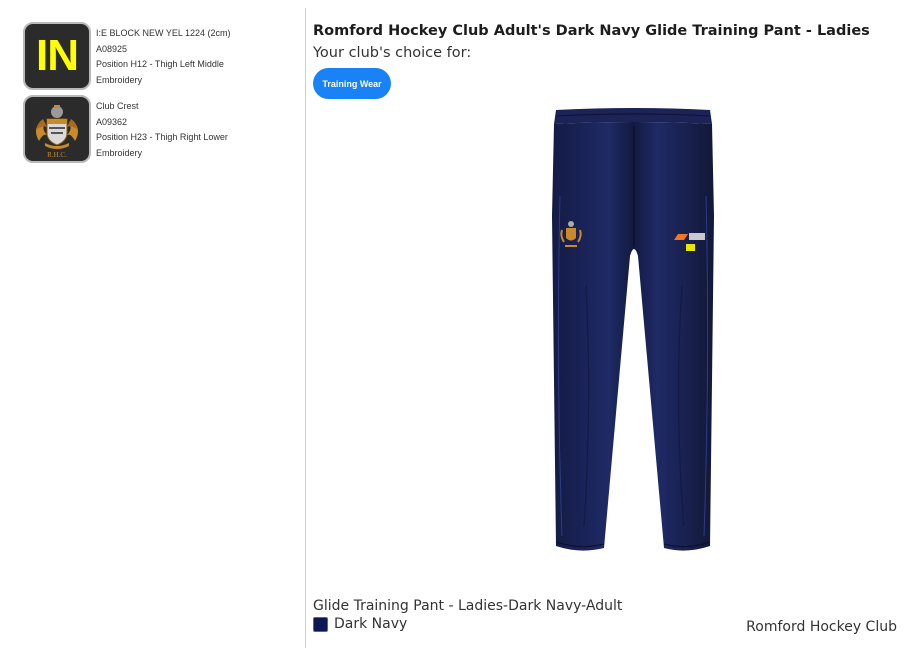  What do you see at coordinates (160, 64) in the screenshot?
I see `embroidery-position: Position H12 - Thigh Left Middle` at bounding box center [160, 64].